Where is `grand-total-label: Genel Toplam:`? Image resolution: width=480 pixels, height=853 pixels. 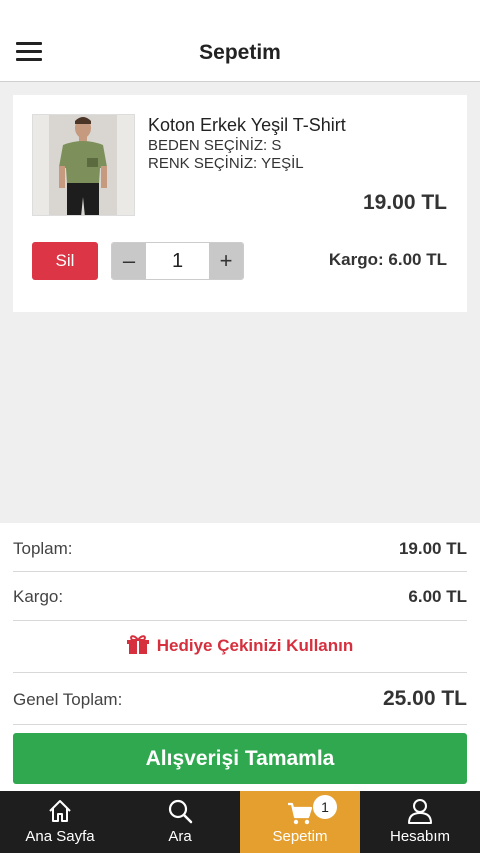 grand-total-label: Genel Toplam: is located at coordinates (68, 699).